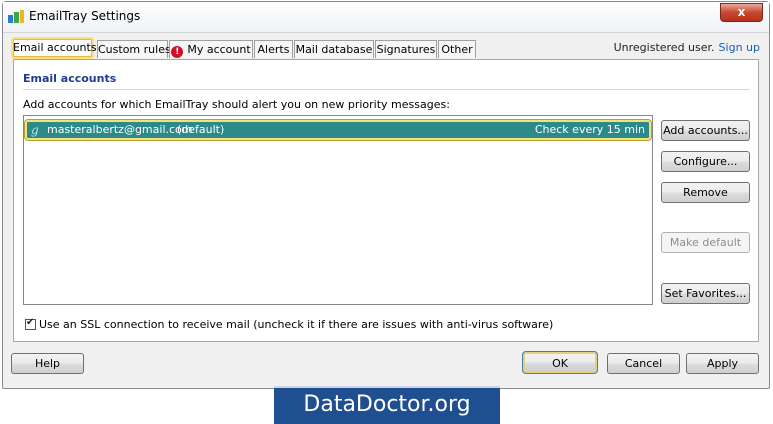  I want to click on watermark-banner: DataDoctor.org, so click(387, 405).